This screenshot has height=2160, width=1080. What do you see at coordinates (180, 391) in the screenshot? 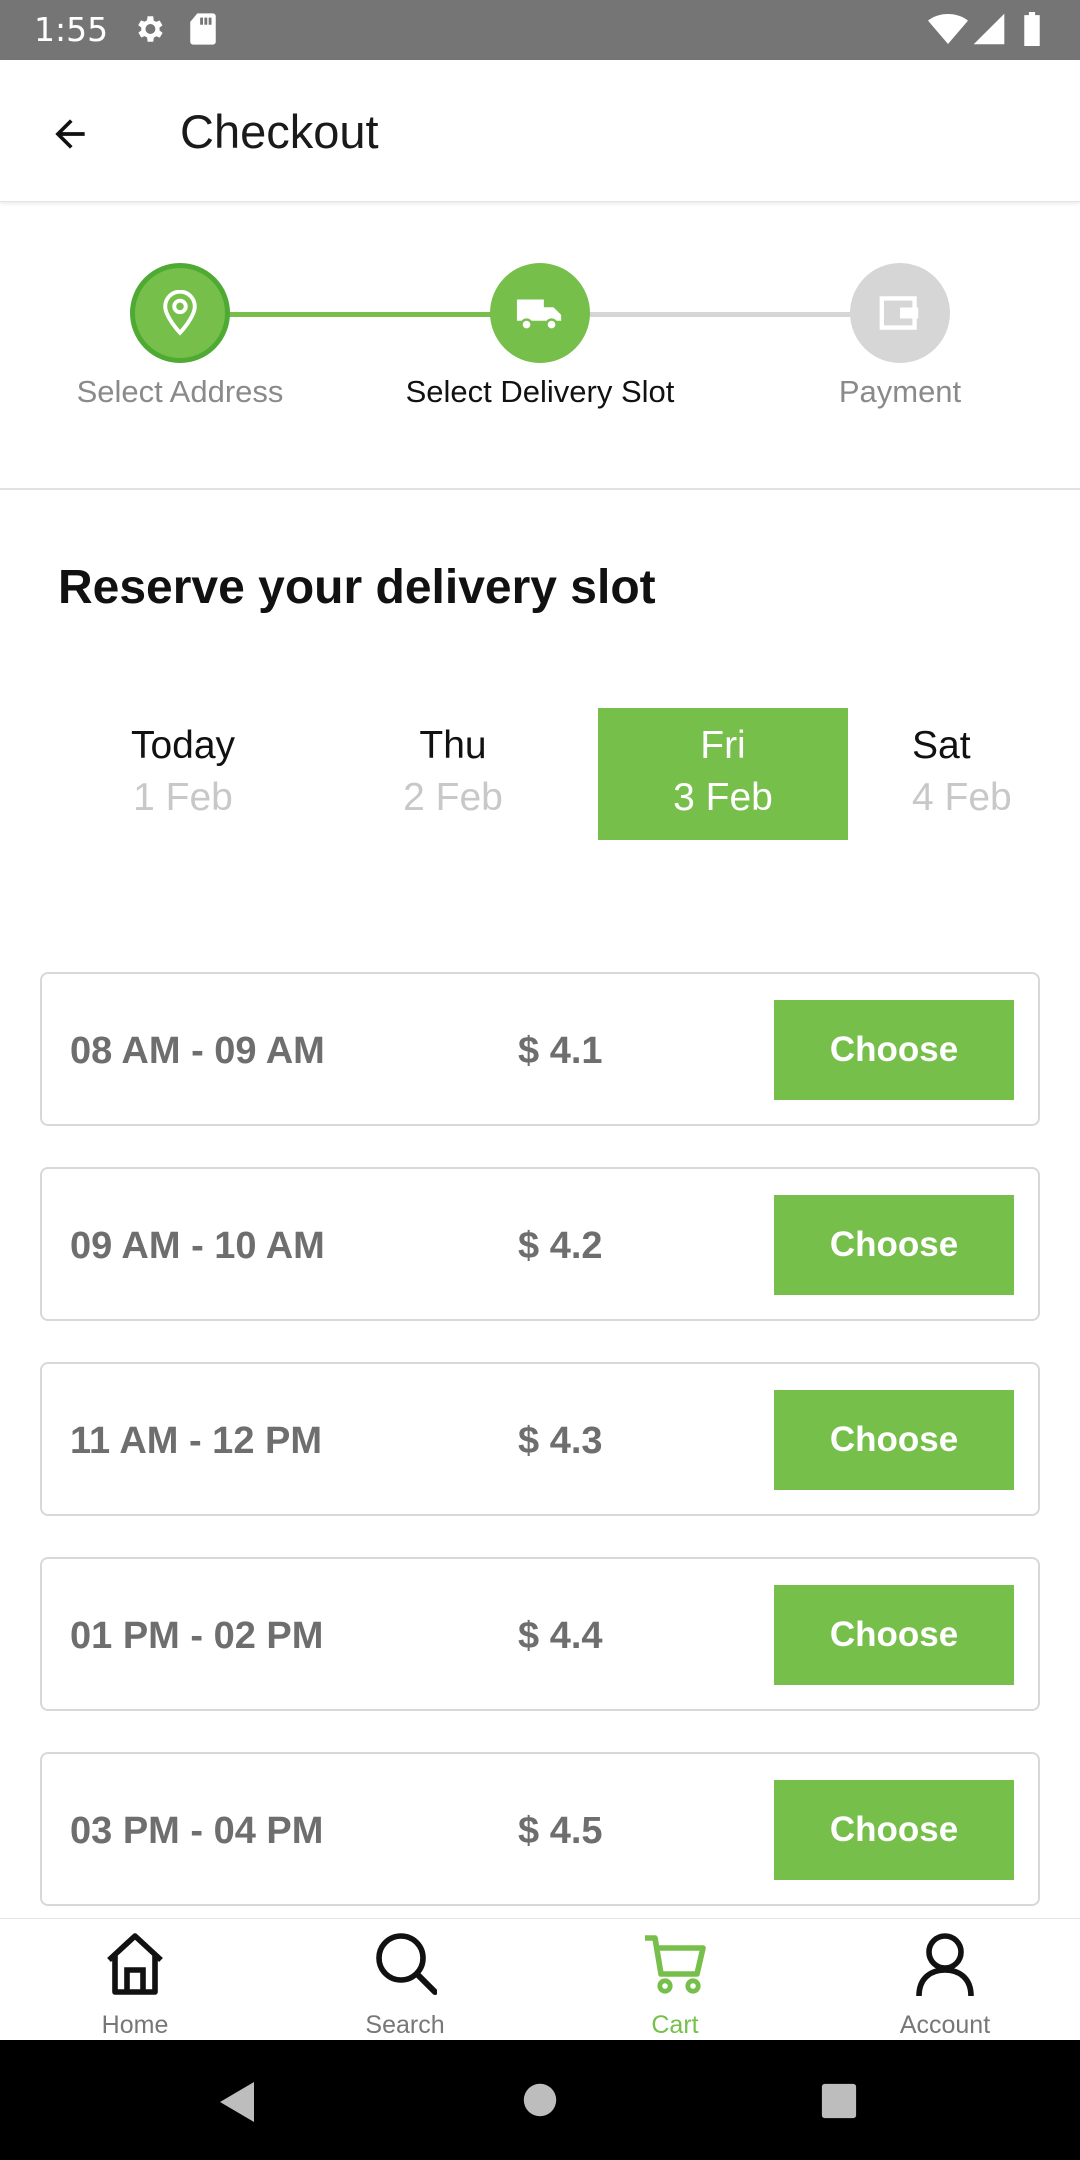
I see `step-label-address: Select Address` at bounding box center [180, 391].